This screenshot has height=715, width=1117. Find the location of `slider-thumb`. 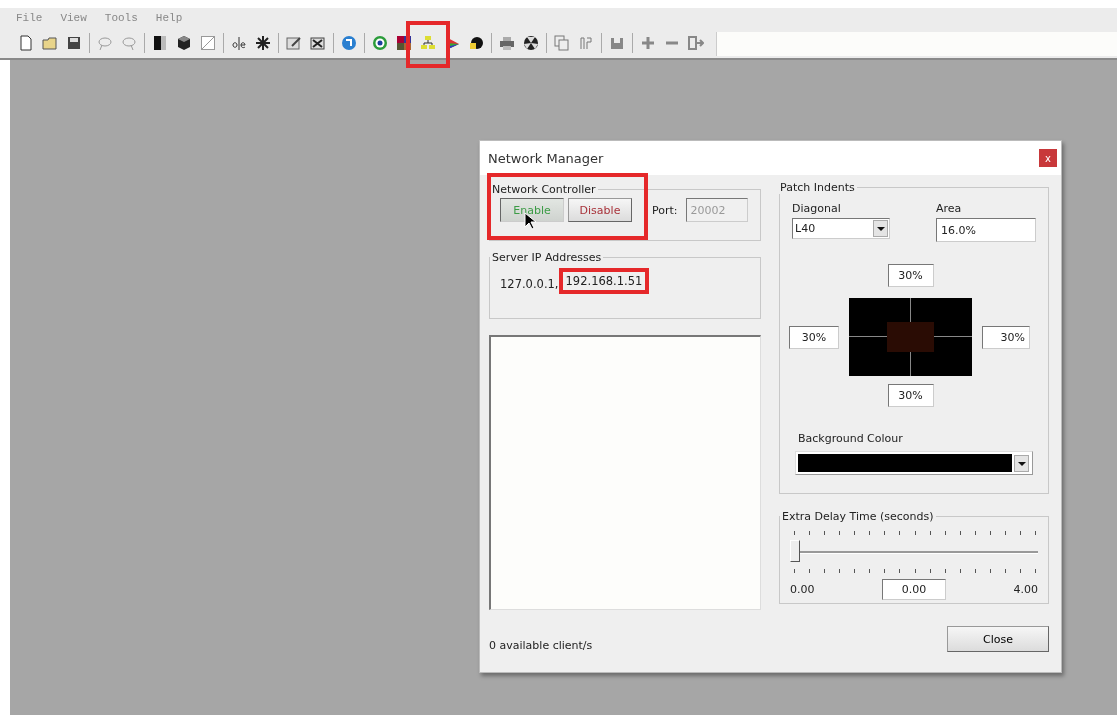

slider-thumb is located at coordinates (795, 550).